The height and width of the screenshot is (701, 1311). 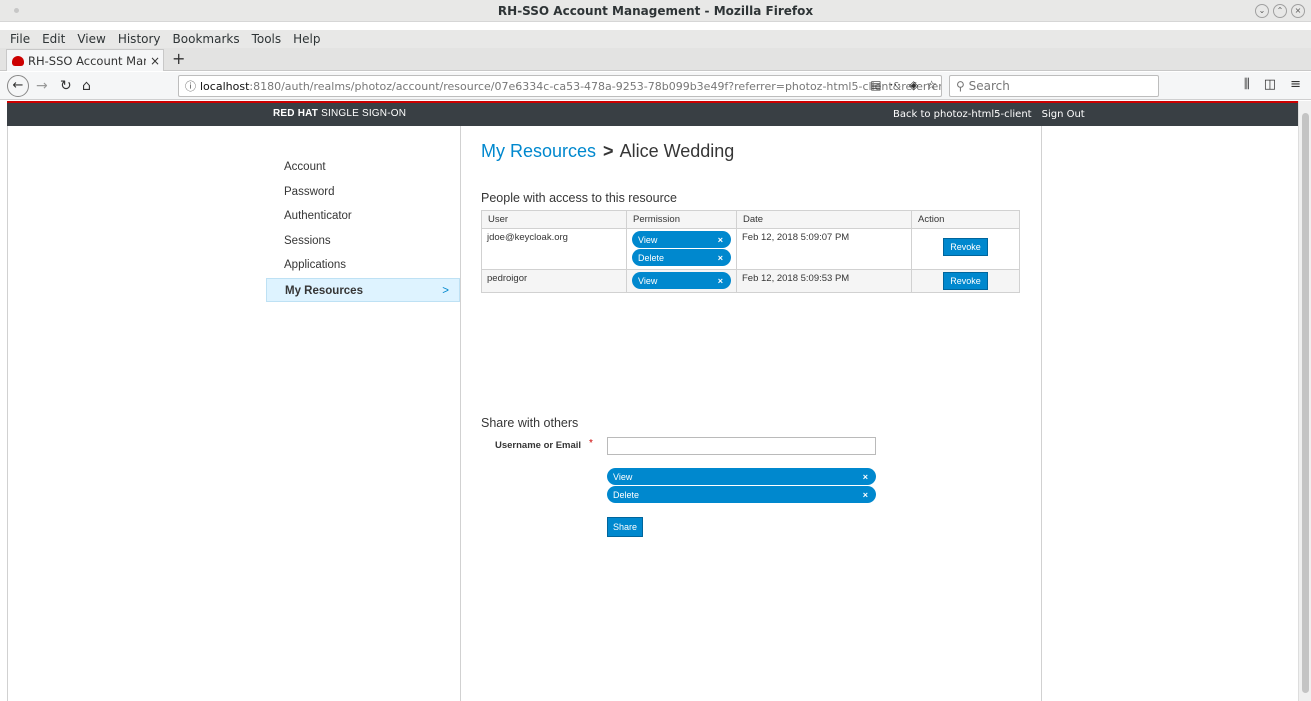 I want to click on page-scrollbar, so click(x=1304, y=401).